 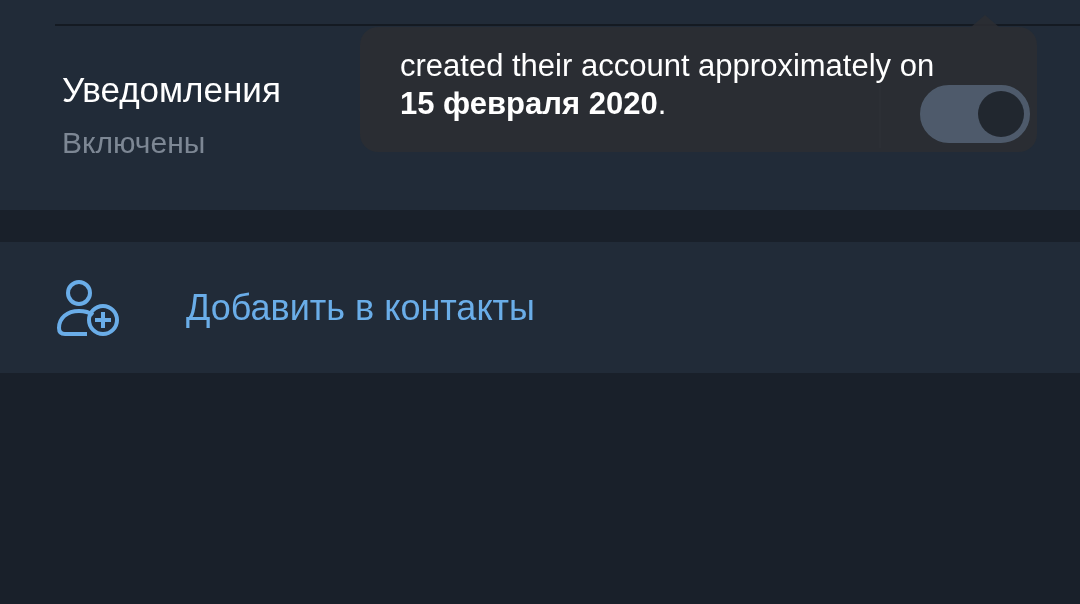 What do you see at coordinates (975, 114) in the screenshot?
I see `notifications-toggle` at bounding box center [975, 114].